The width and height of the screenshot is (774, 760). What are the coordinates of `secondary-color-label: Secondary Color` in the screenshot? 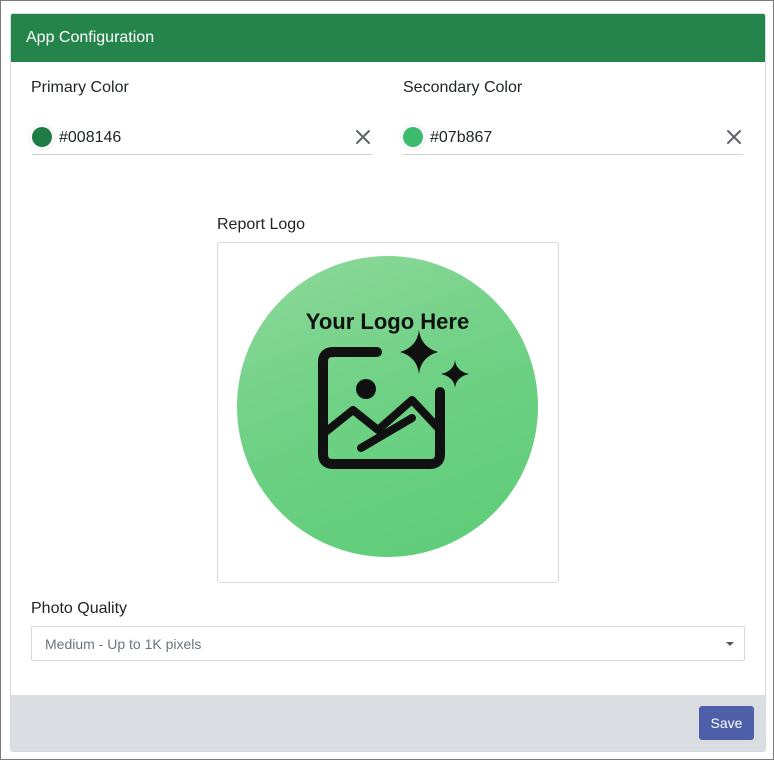 It's located at (463, 87).